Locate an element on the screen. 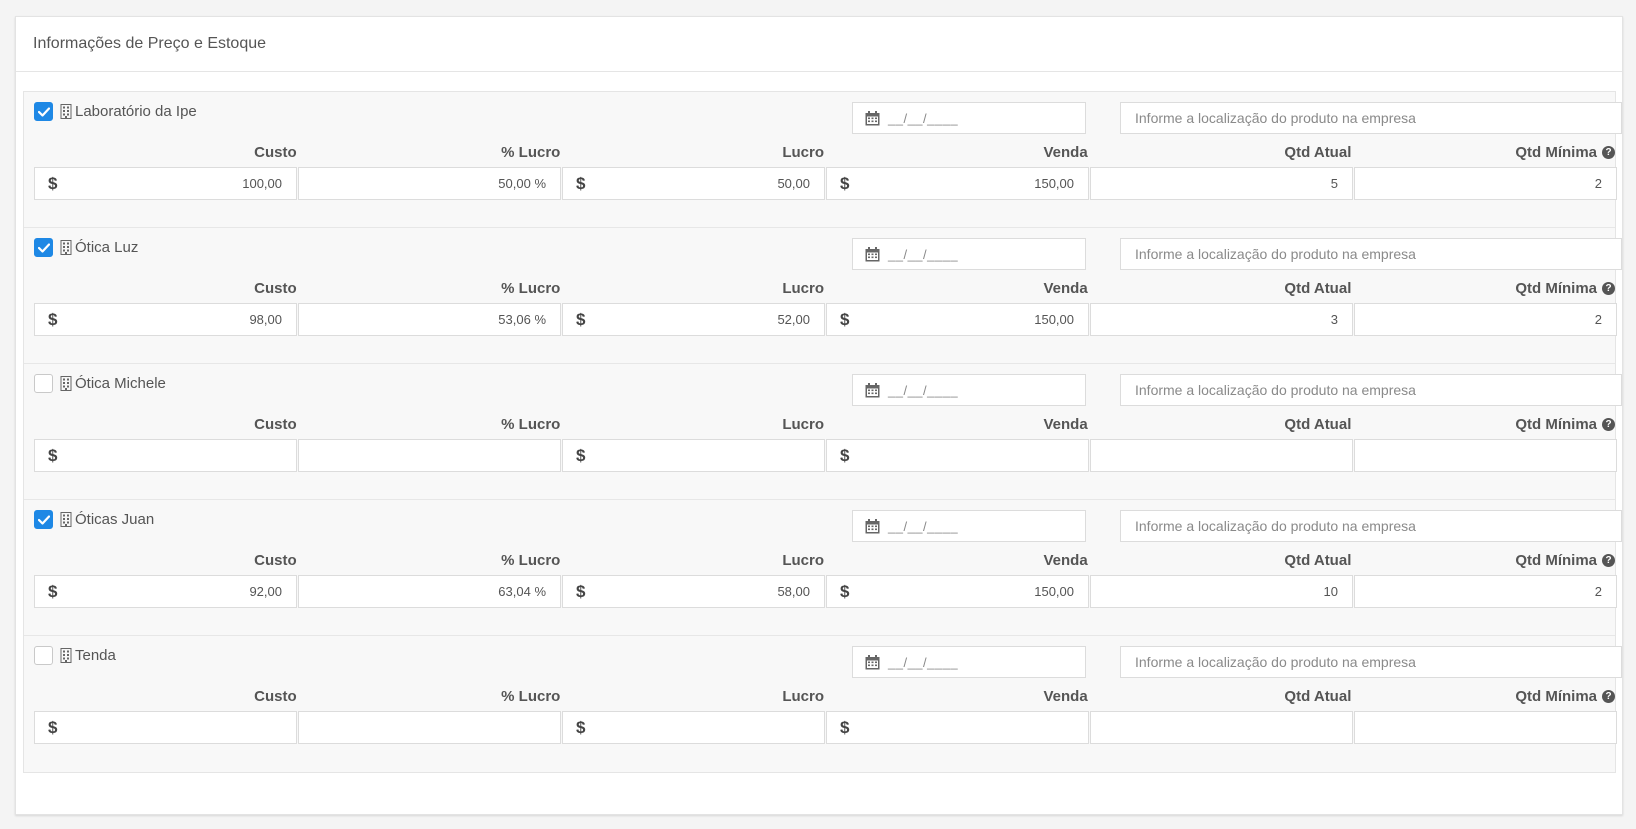 This screenshot has width=1636, height=829. store-label: Laboratório da Ipe is located at coordinates (128, 111).